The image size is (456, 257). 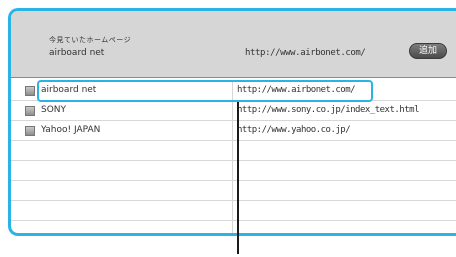 What do you see at coordinates (54, 110) in the screenshot?
I see `bookmark-title: SONY` at bounding box center [54, 110].